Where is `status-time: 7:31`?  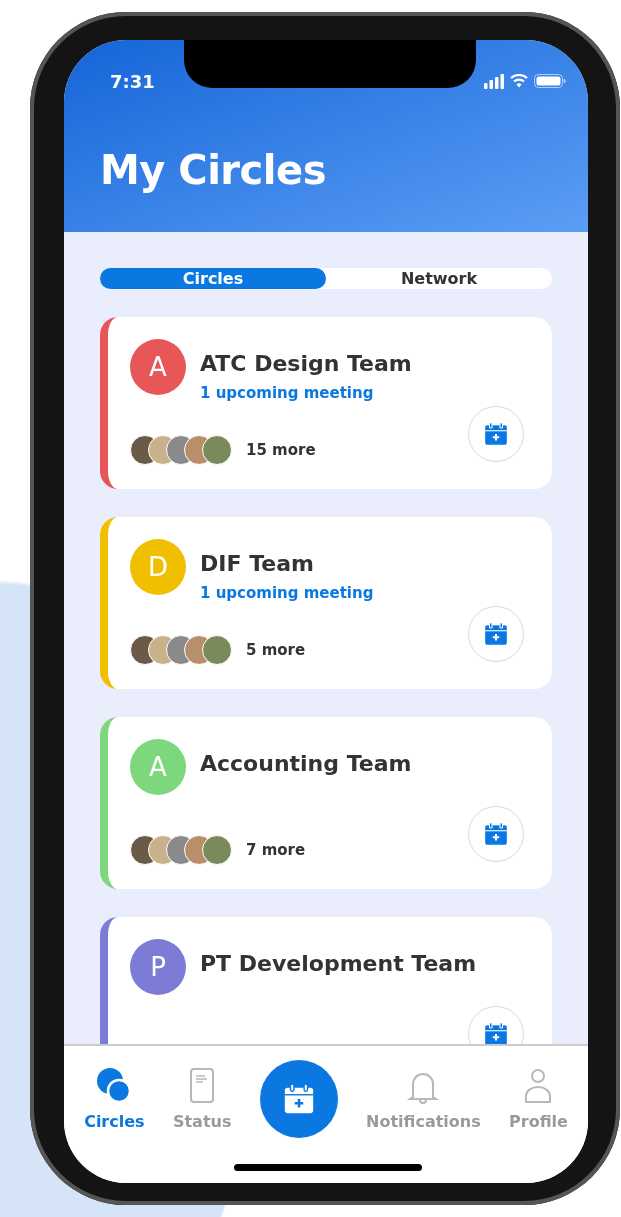 status-time: 7:31 is located at coordinates (132, 81).